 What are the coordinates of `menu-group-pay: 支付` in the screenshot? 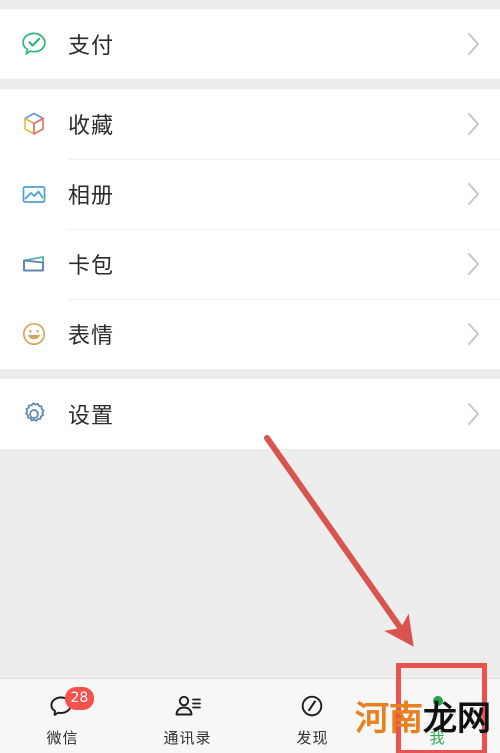 It's located at (250, 44).